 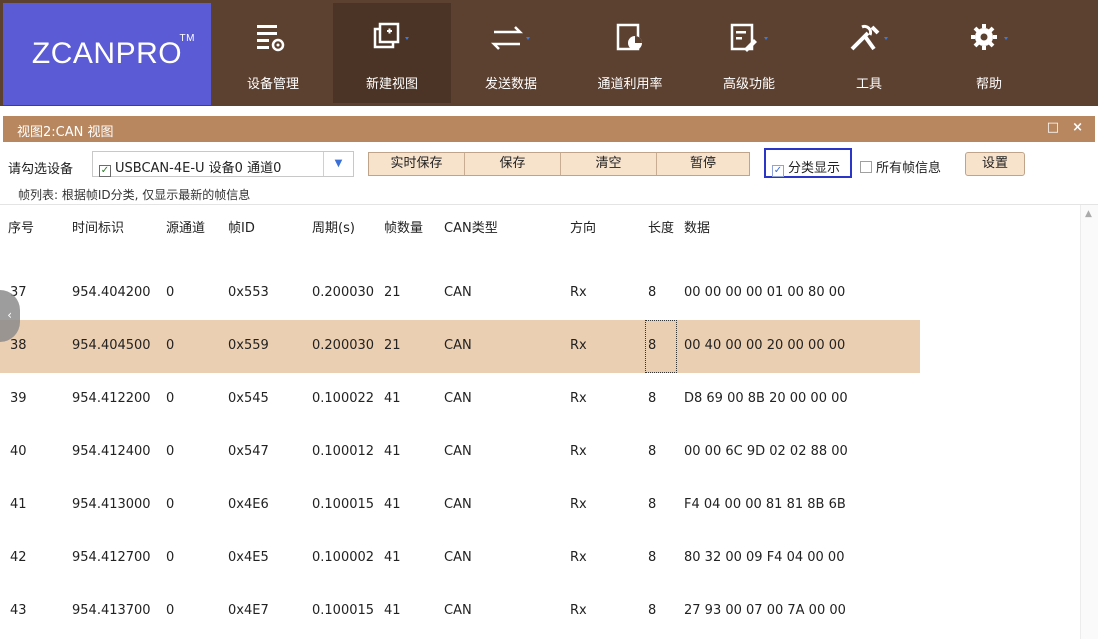 What do you see at coordinates (765, 292) in the screenshot?
I see `cell-data: 00 00 00 00 01 00 80 00` at bounding box center [765, 292].